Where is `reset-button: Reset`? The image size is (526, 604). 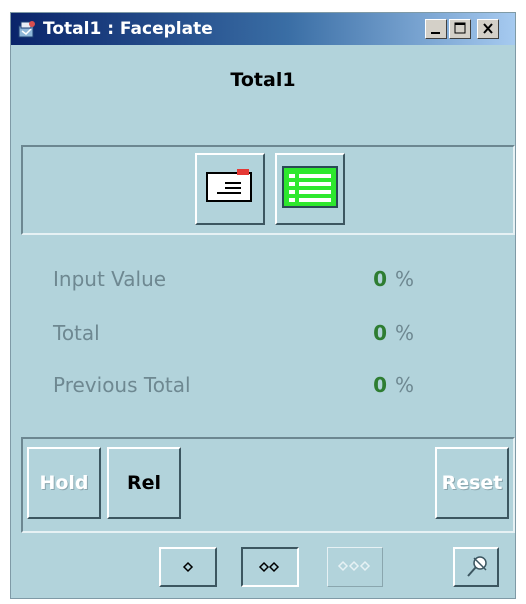 reset-button: Reset is located at coordinates (472, 483).